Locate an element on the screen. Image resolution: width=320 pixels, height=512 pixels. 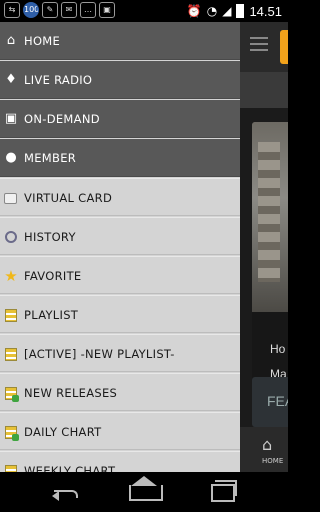
drawer-item-daily-chart: DAILY CHART is located at coordinates (120, 431).